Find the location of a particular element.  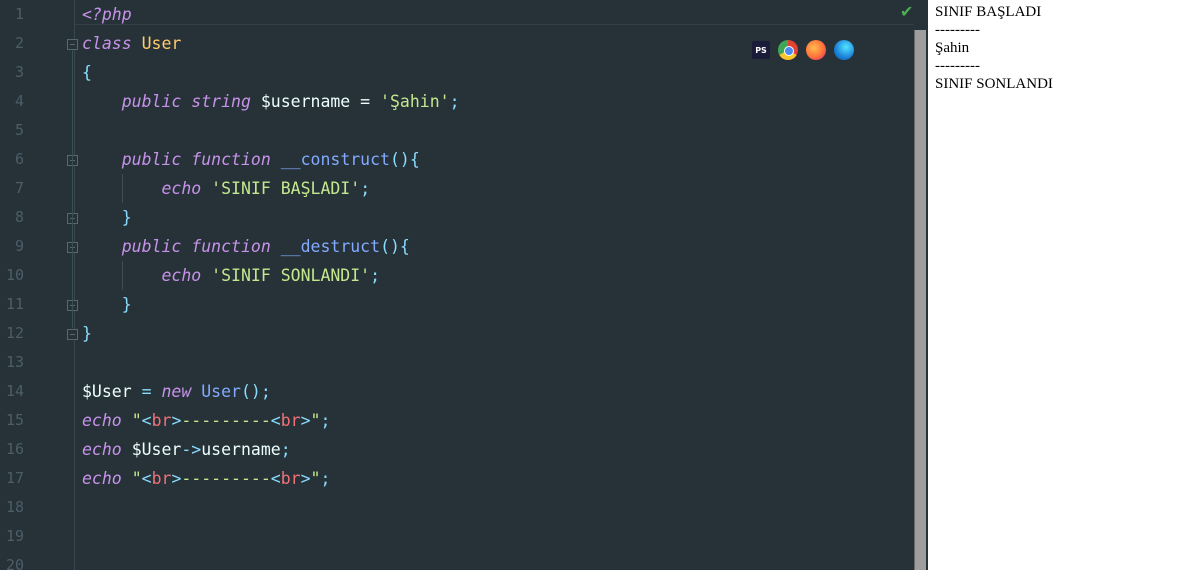

code-token: <?php is located at coordinates (107, 14).